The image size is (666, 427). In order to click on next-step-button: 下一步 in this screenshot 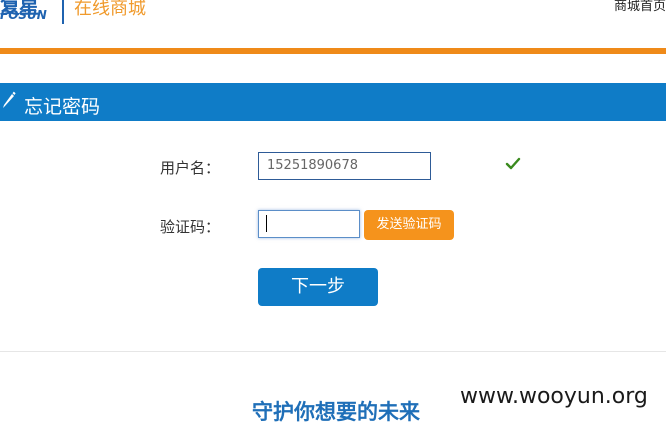, I will do `click(318, 287)`.